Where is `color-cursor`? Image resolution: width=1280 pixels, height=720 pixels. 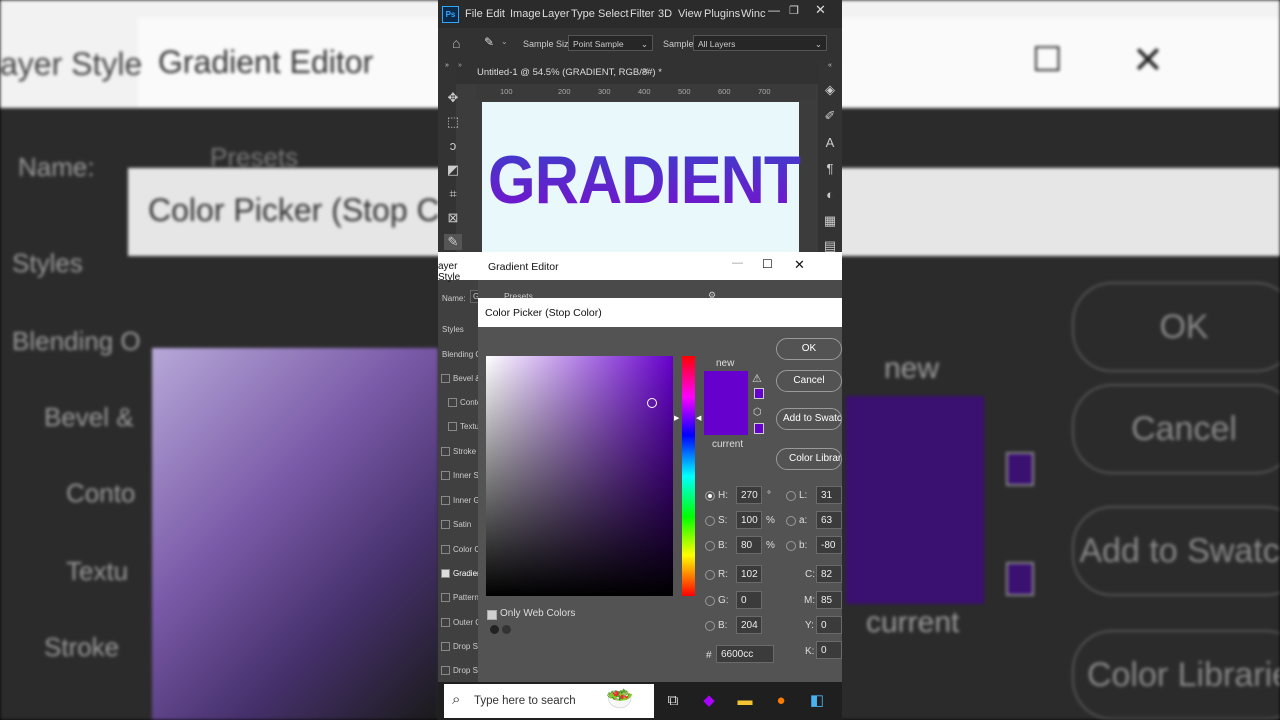
color-cursor is located at coordinates (652, 403).